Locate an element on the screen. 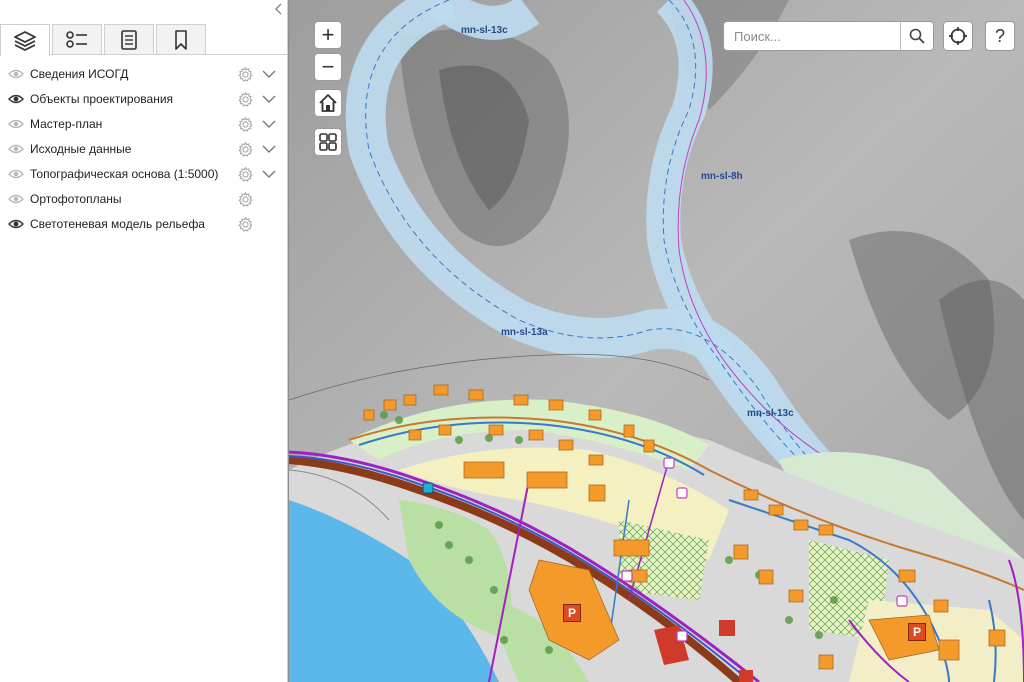  legend-list-icon is located at coordinates (76, 39).